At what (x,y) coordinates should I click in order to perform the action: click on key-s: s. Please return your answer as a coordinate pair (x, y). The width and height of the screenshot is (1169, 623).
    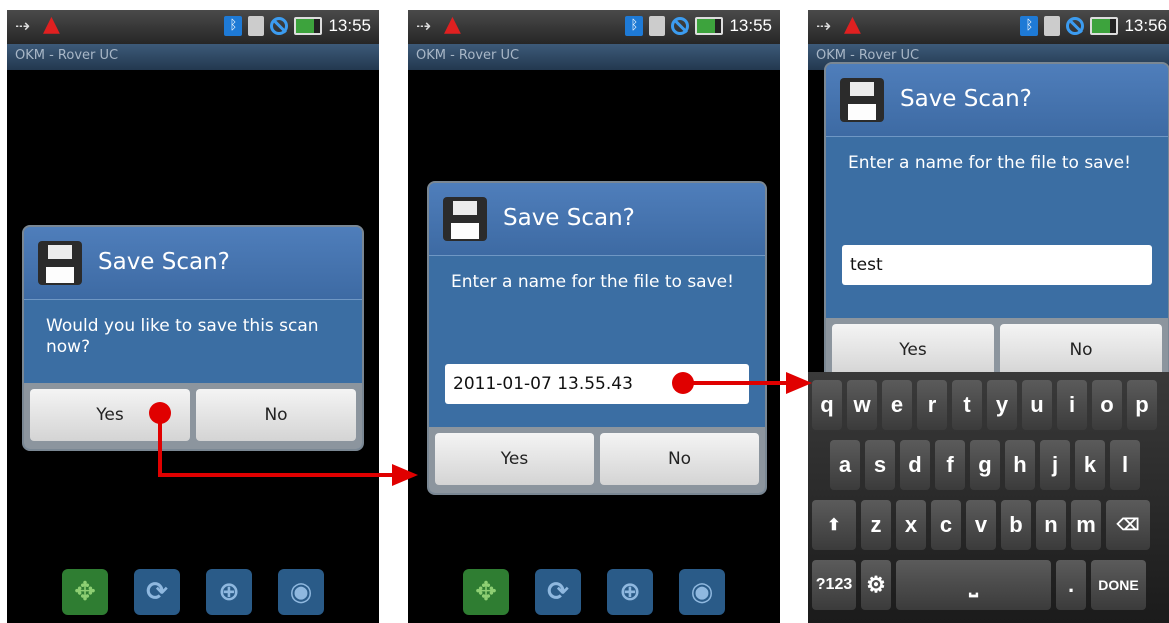
    Looking at the image, I should click on (880, 465).